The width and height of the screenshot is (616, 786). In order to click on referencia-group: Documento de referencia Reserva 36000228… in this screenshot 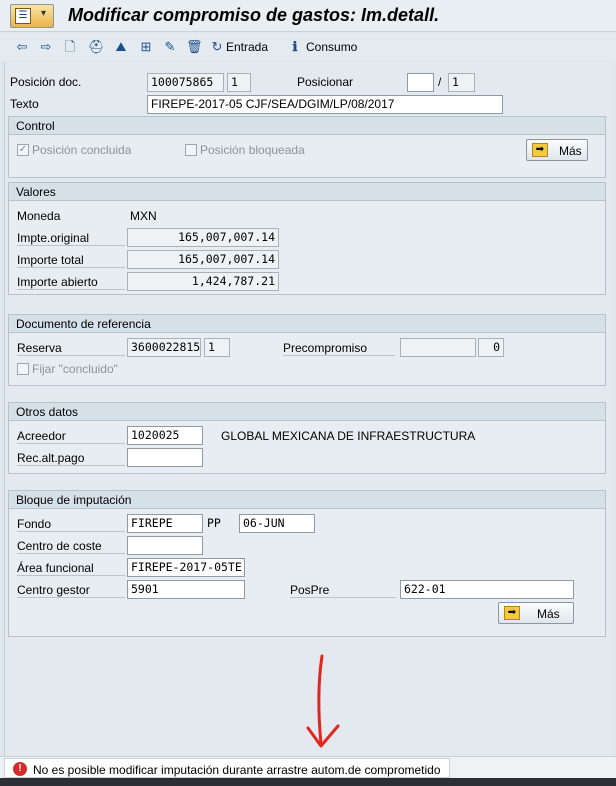, I will do `click(307, 350)`.